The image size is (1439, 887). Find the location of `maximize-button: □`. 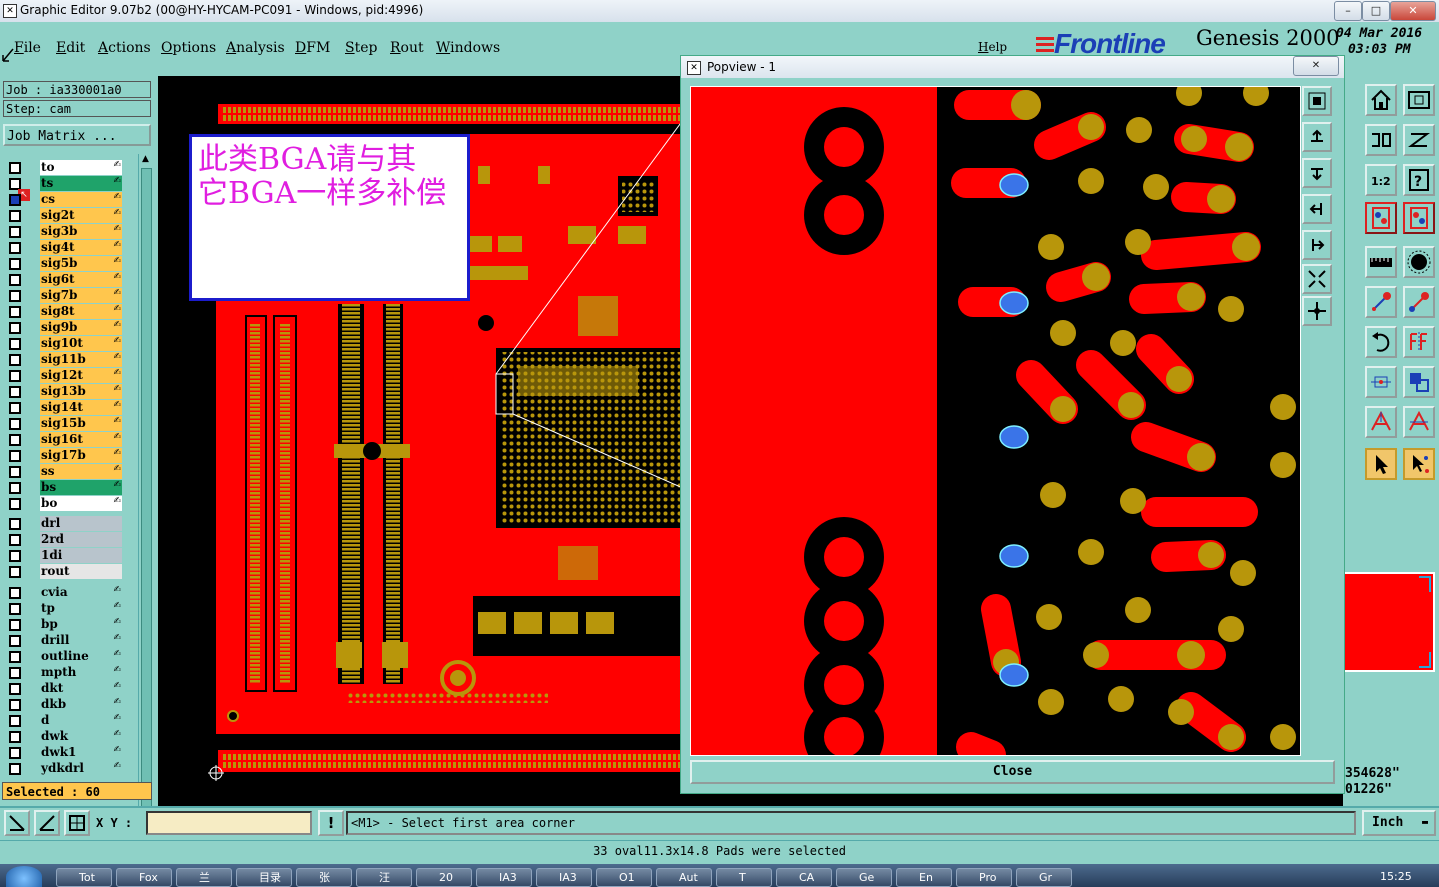

maximize-button: □ is located at coordinates (1376, 11).